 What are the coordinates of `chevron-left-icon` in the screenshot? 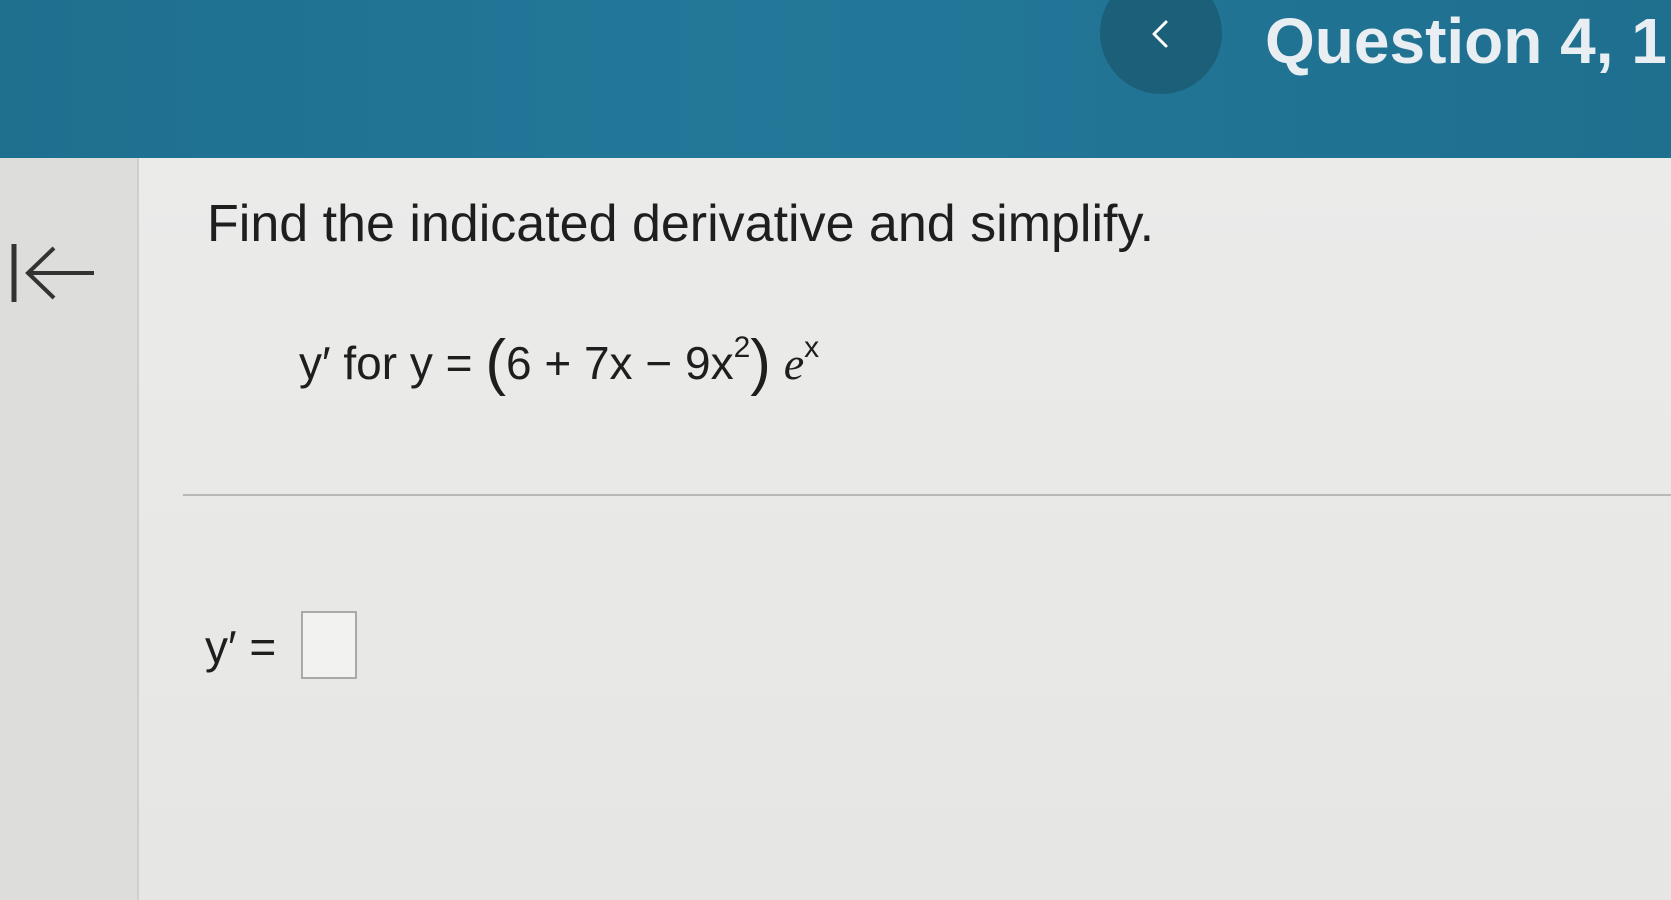 It's located at (1160, 34).